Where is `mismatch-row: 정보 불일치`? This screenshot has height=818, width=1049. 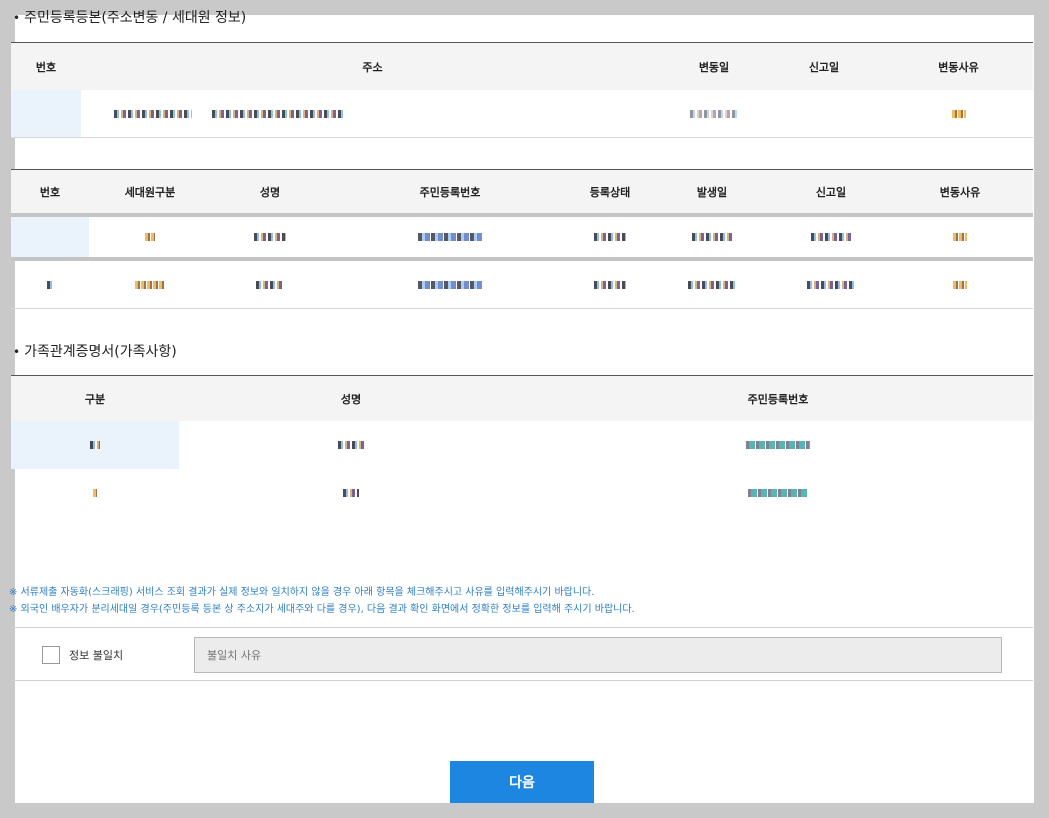 mismatch-row: 정보 불일치 is located at coordinates (522, 654).